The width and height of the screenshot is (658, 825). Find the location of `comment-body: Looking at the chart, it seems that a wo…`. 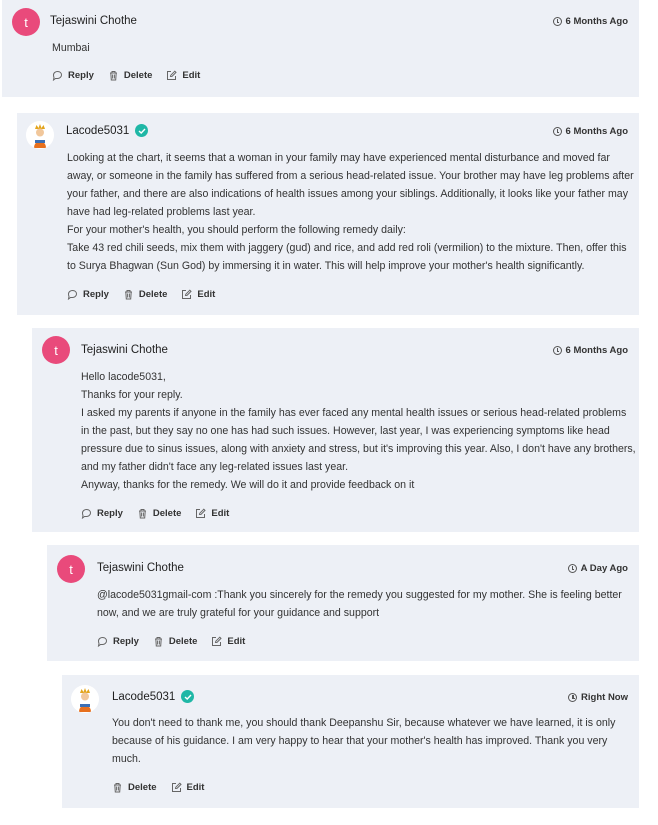

comment-body: Looking at the chart, it seems that a wo… is located at coordinates (350, 212).